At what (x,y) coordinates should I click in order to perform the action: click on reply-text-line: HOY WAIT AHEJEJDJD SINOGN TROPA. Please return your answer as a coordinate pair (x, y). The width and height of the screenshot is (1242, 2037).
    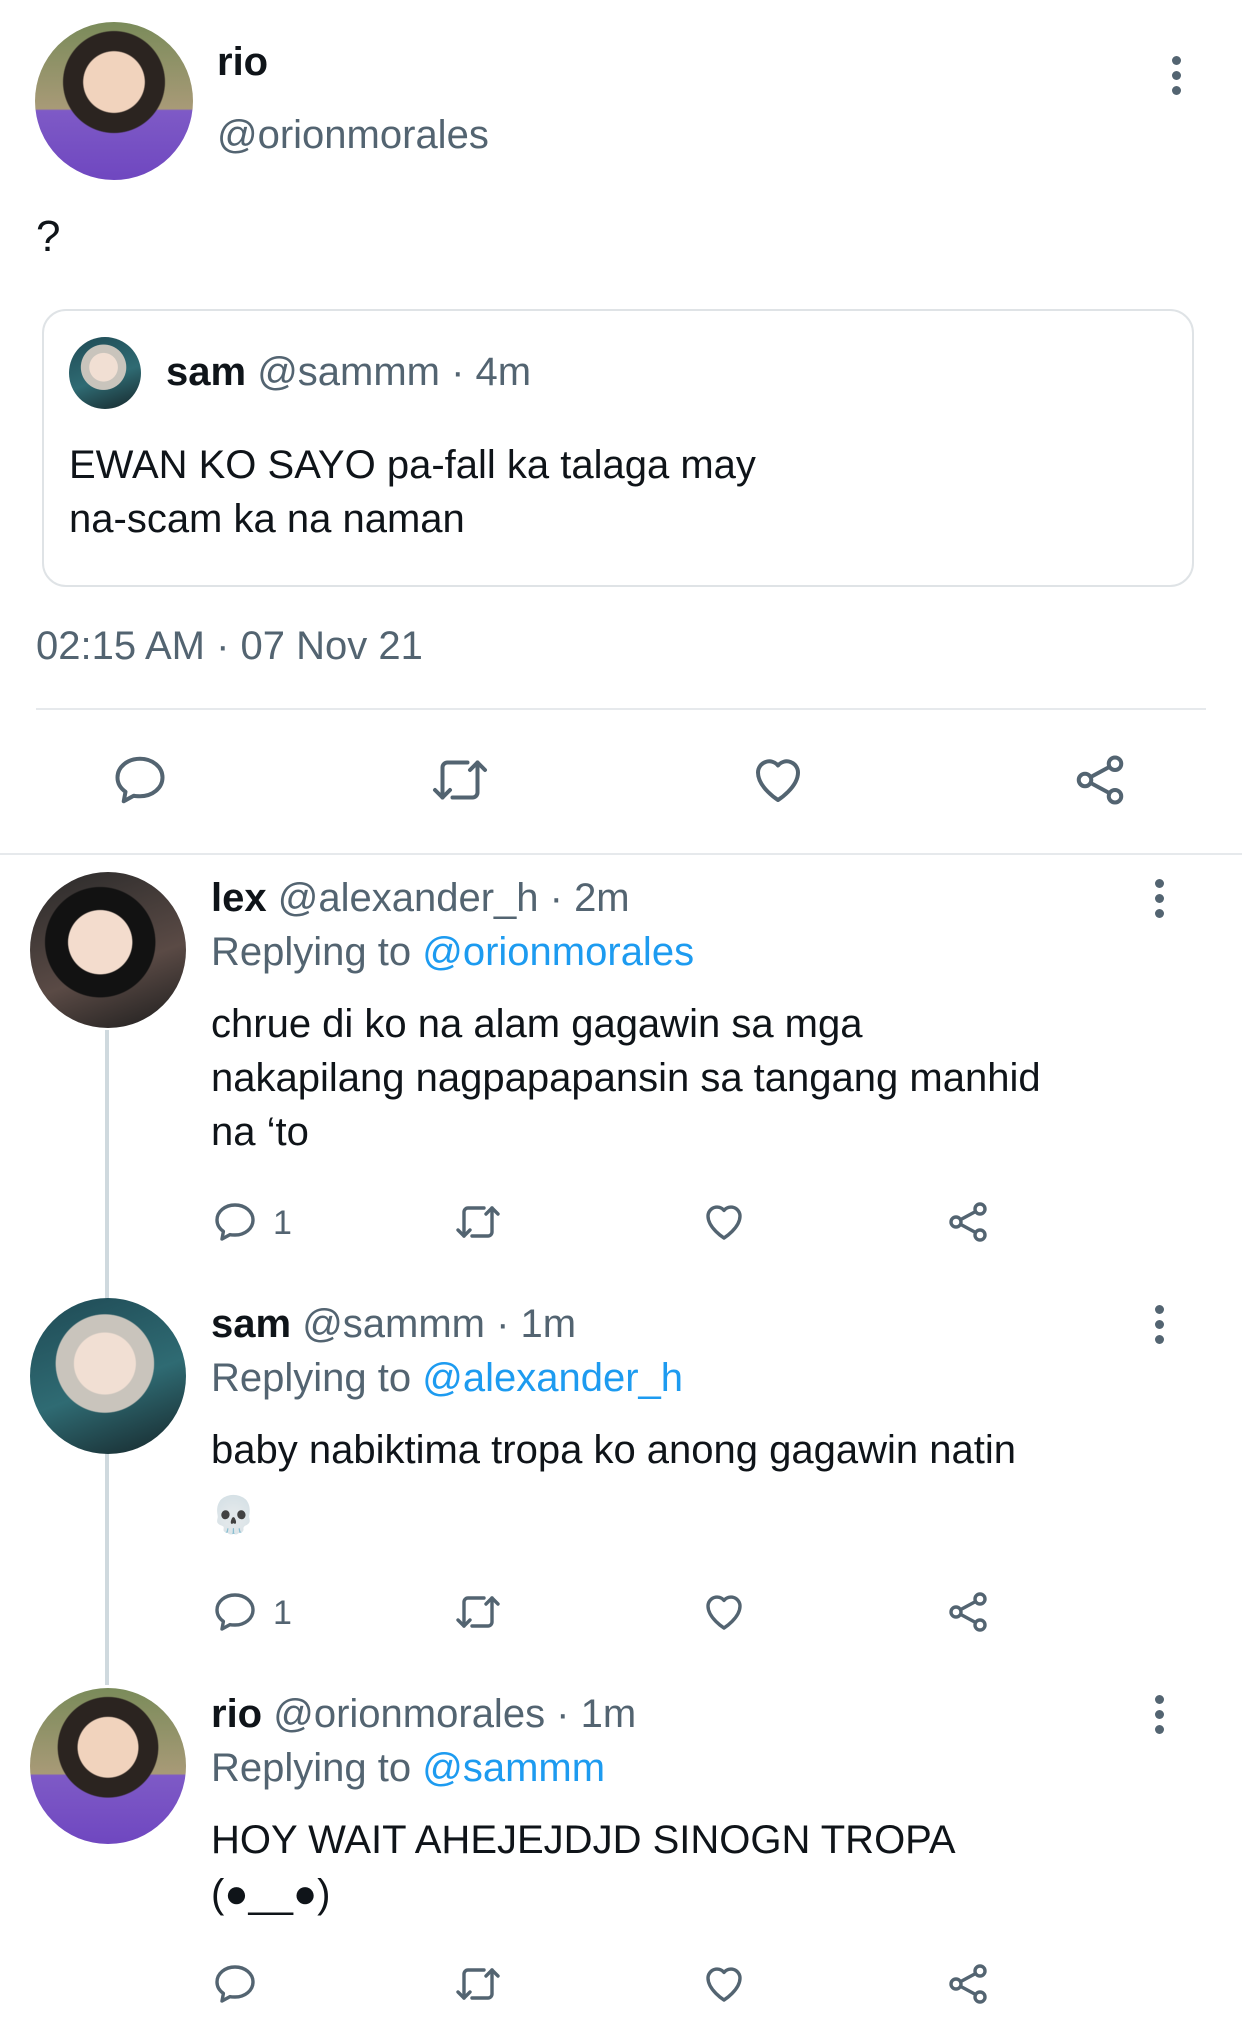
    Looking at the image, I should click on (583, 1840).